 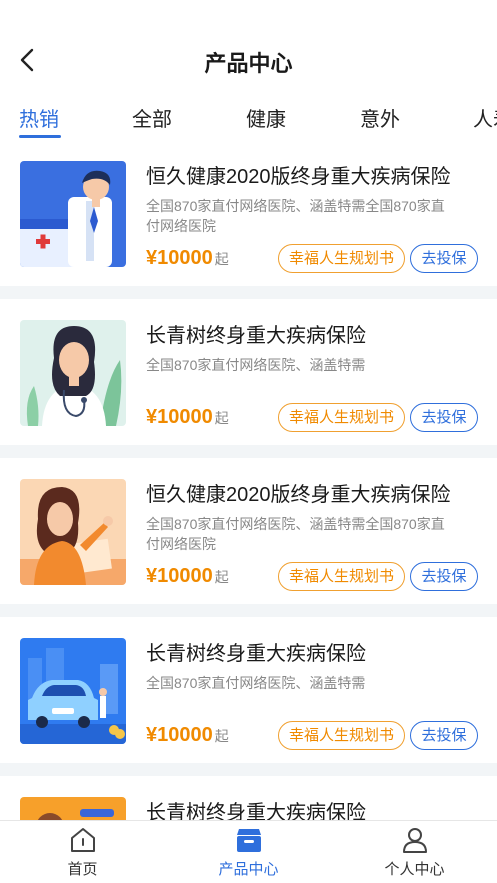 I want to click on tab-life: 人寿, so click(x=485, y=117).